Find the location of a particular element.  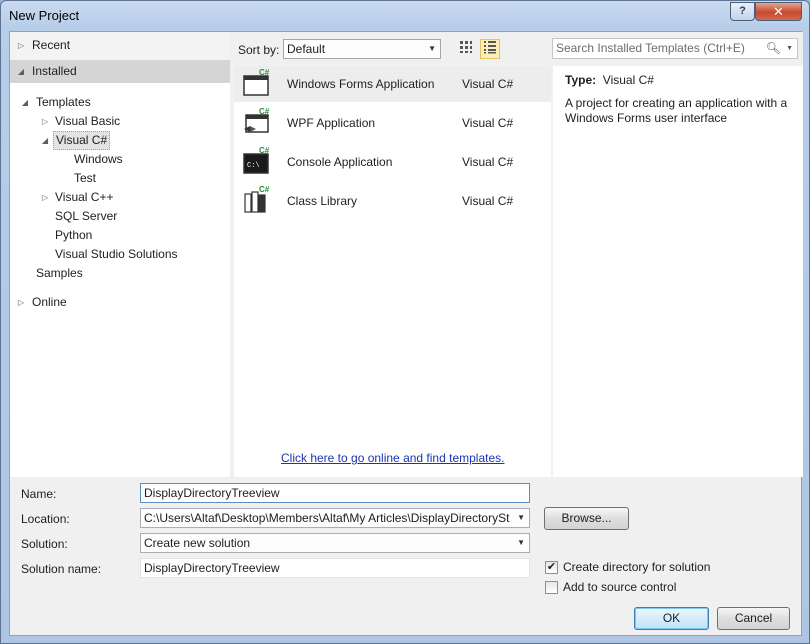

ok-button: OK is located at coordinates (671, 618).